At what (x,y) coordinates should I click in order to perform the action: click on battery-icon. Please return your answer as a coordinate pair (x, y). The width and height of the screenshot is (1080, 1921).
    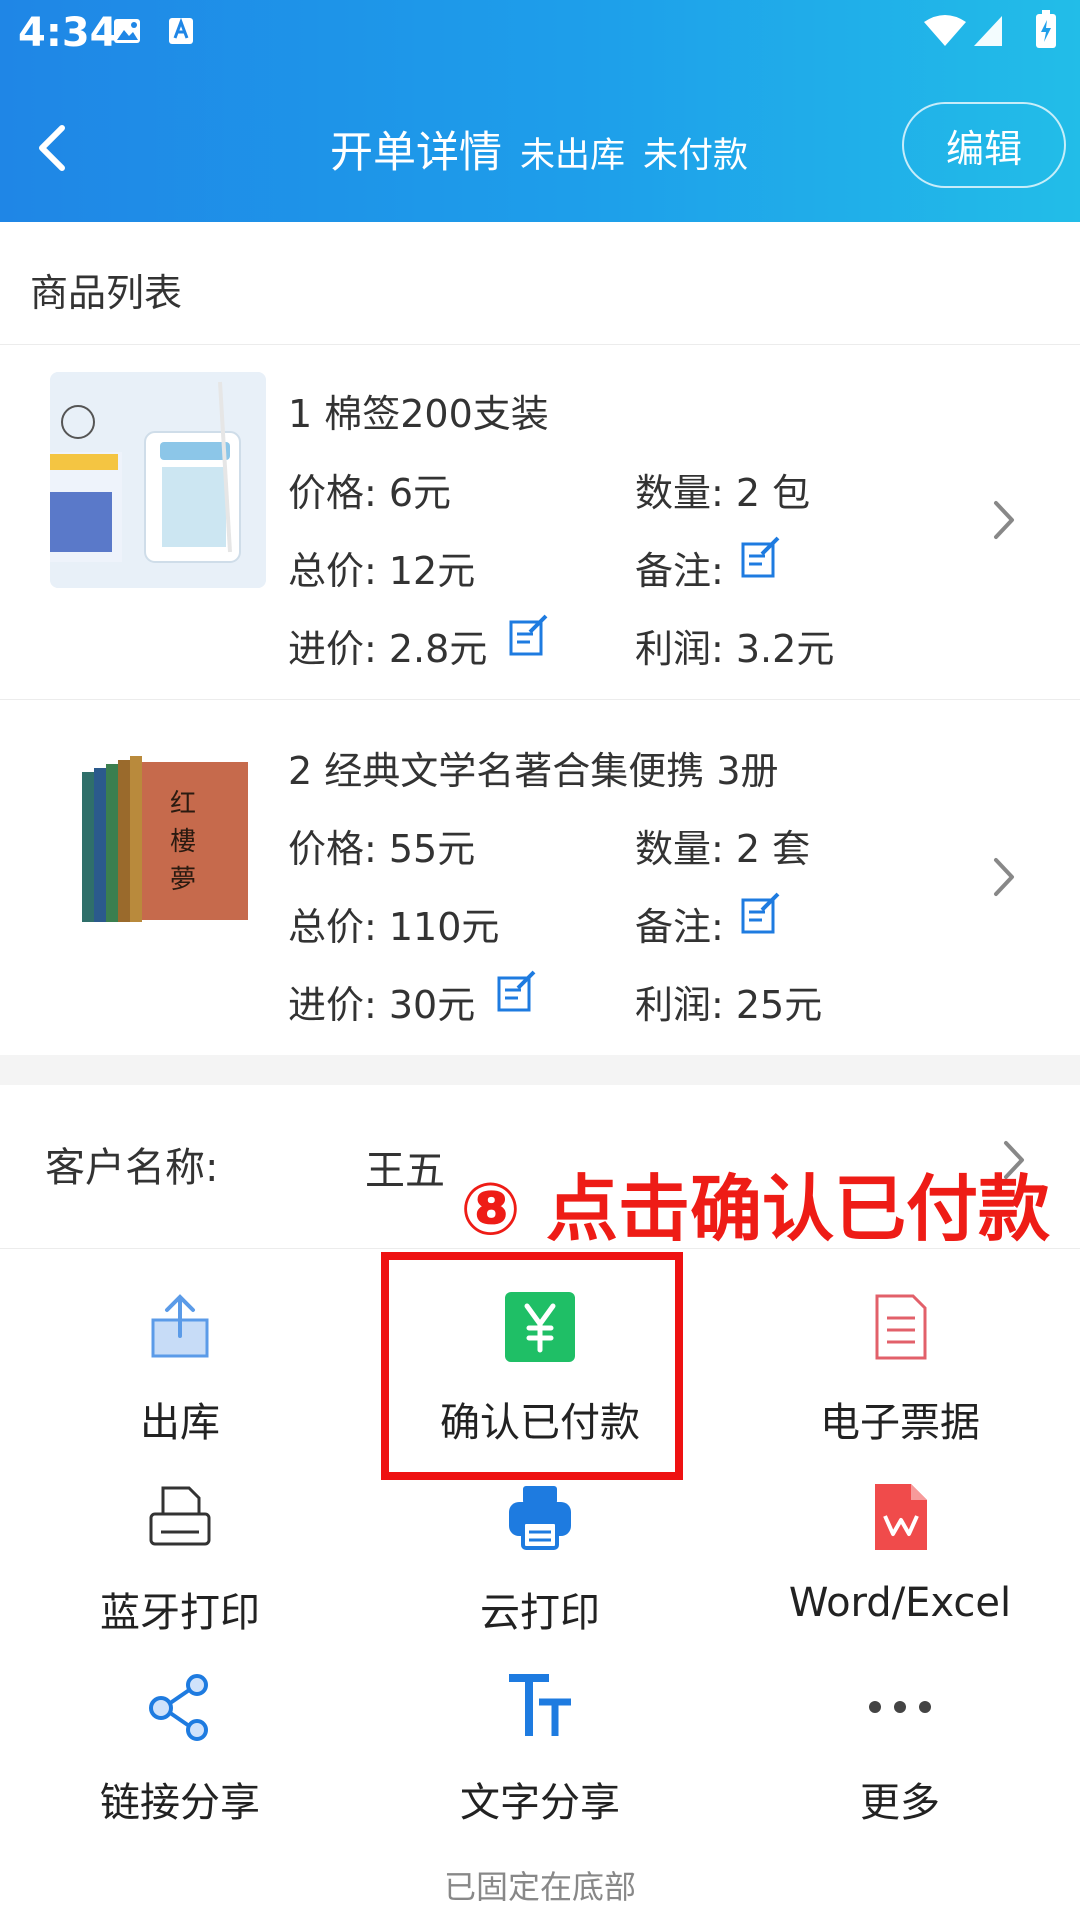
    Looking at the image, I should click on (1046, 29).